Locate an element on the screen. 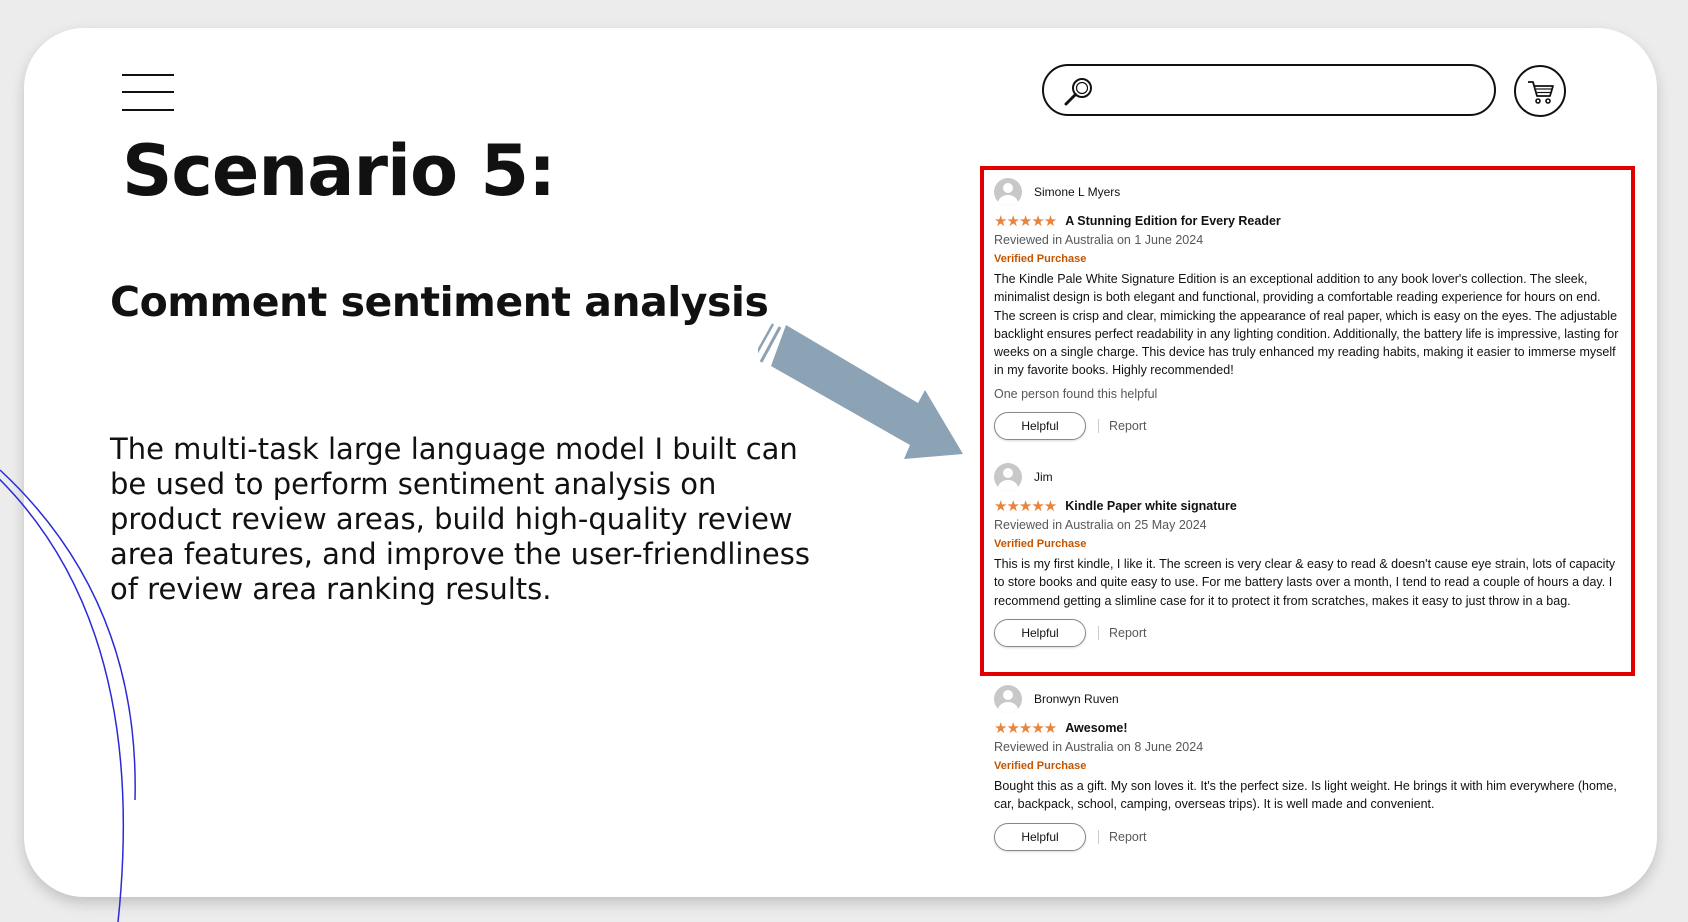  page-title: Scenario 5: is located at coordinates (339, 171).